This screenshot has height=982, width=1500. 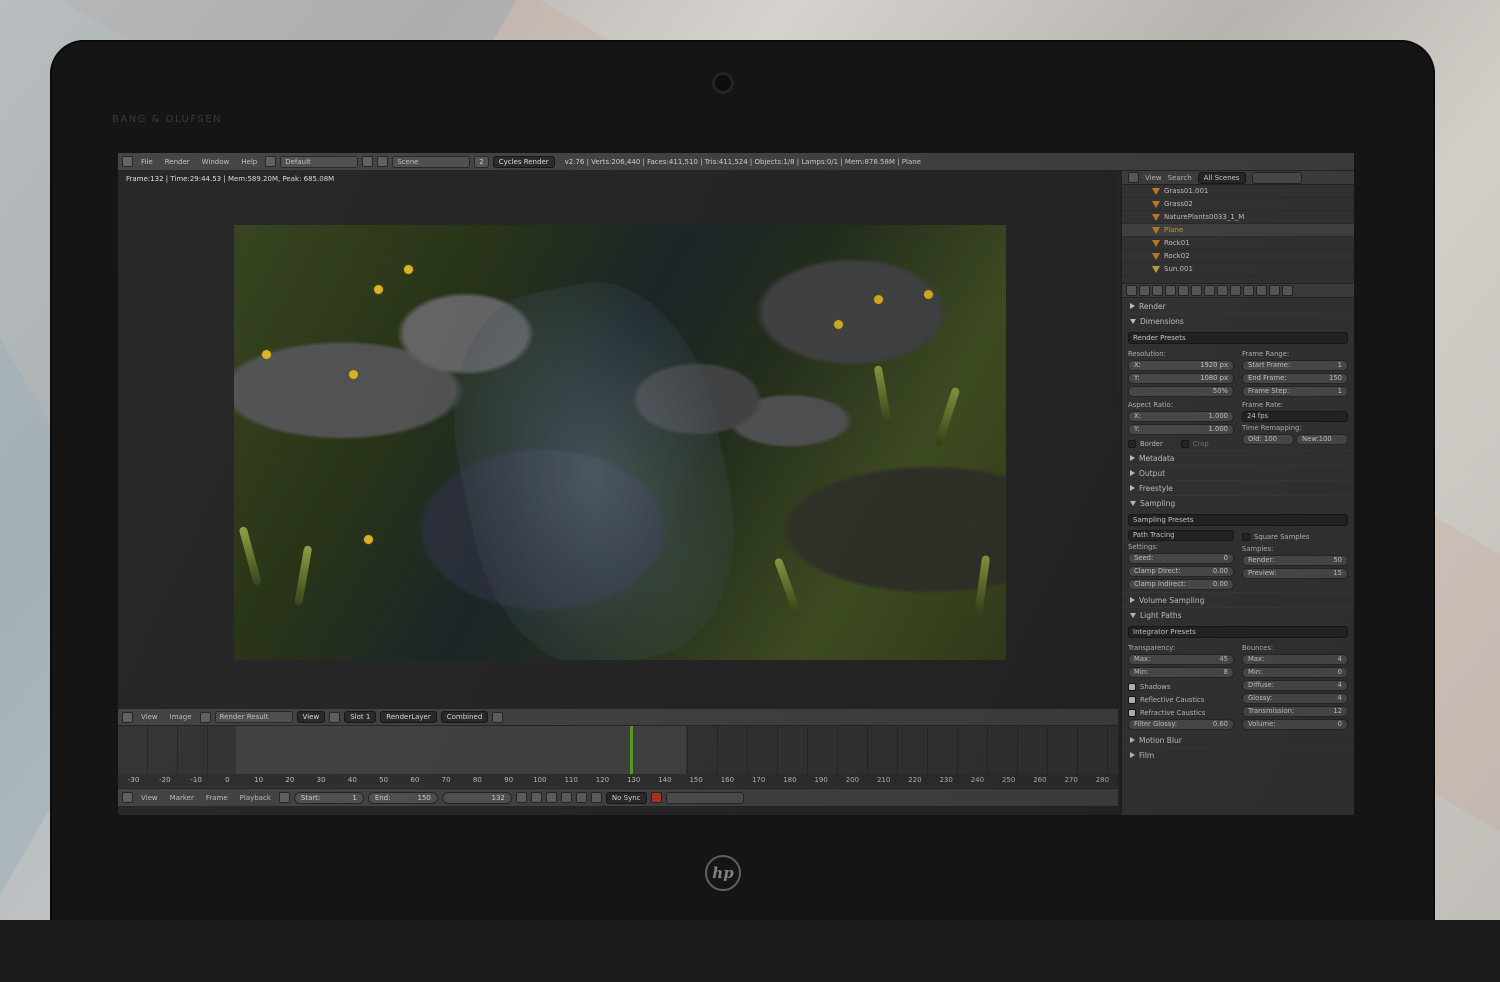 What do you see at coordinates (1295, 573) in the screenshot?
I see `preview-samples-field: Preview: 15` at bounding box center [1295, 573].